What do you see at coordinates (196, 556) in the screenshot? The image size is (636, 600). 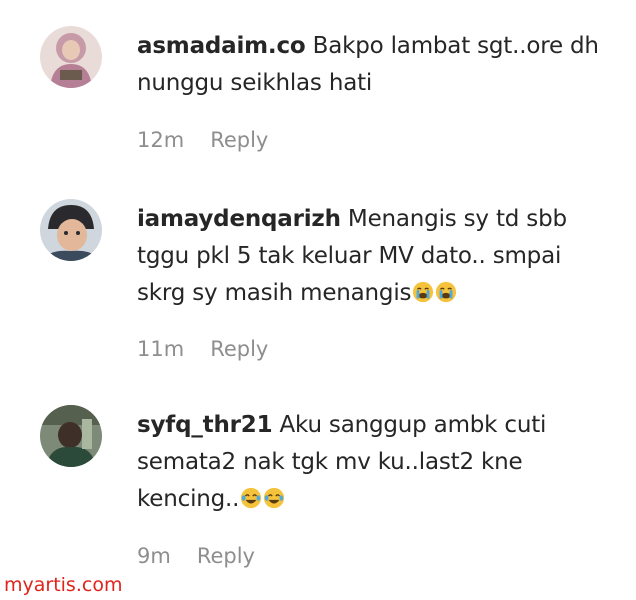 I see `comment-meta: 9m Reply` at bounding box center [196, 556].